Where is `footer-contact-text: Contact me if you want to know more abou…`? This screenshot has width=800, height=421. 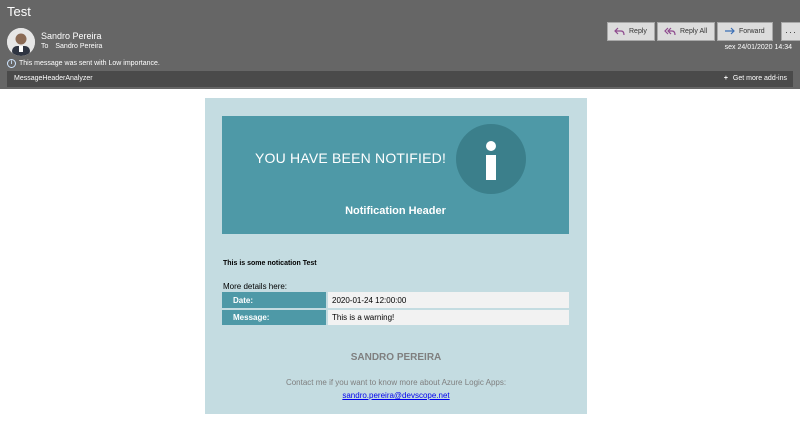 footer-contact-text: Contact me if you want to know more abou… is located at coordinates (396, 382).